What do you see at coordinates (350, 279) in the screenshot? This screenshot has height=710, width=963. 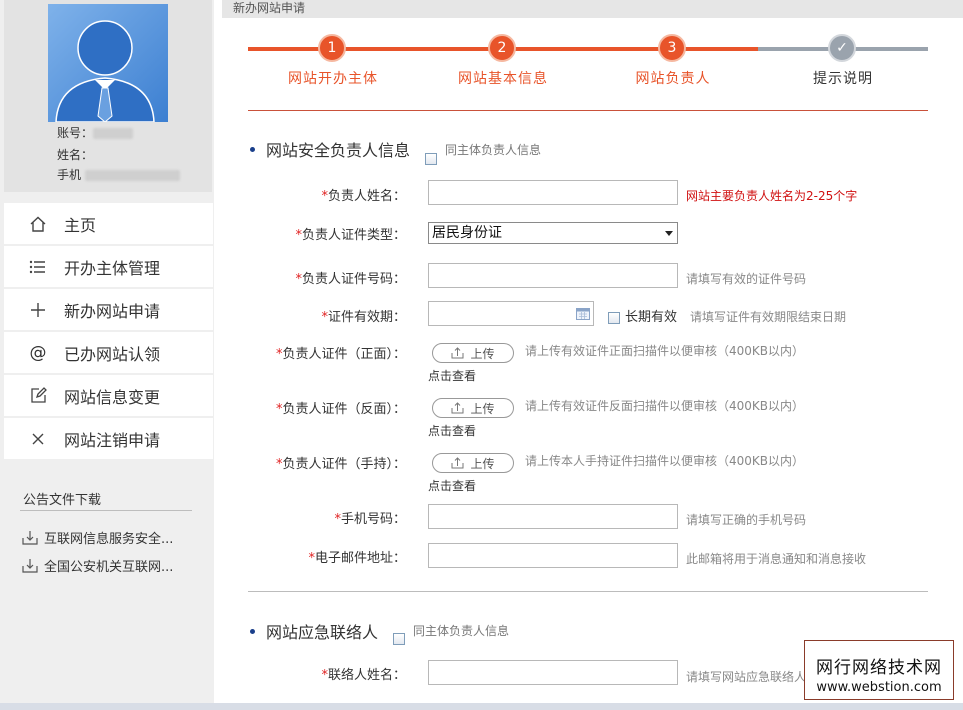 I see `id-number-field-label: *负责人证件号码：` at bounding box center [350, 279].